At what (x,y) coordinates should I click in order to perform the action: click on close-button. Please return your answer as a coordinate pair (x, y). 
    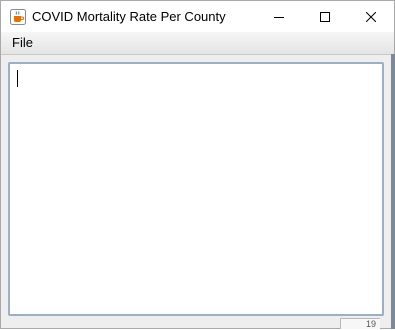
    Looking at the image, I should click on (371, 16).